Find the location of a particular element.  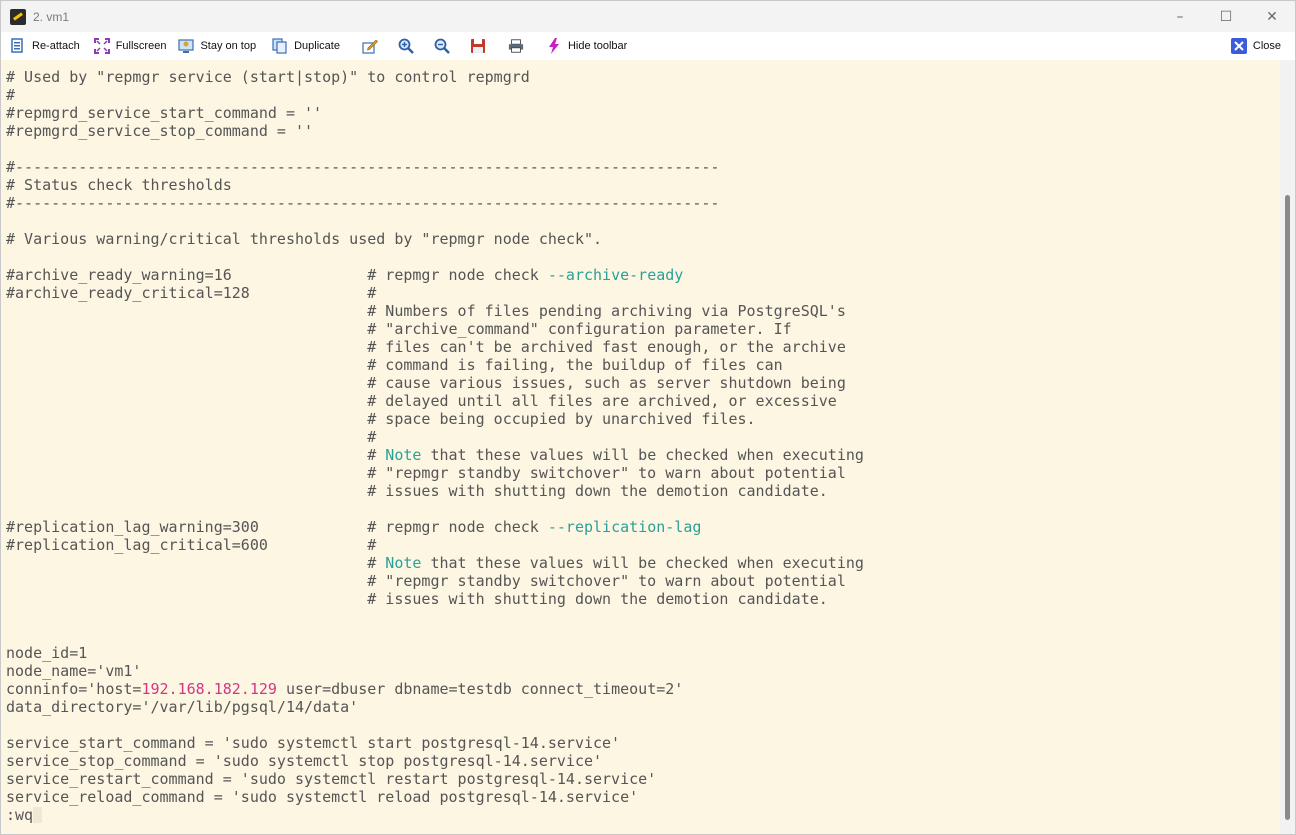

window-controls: – ☐ ✕ is located at coordinates (1226, 16).